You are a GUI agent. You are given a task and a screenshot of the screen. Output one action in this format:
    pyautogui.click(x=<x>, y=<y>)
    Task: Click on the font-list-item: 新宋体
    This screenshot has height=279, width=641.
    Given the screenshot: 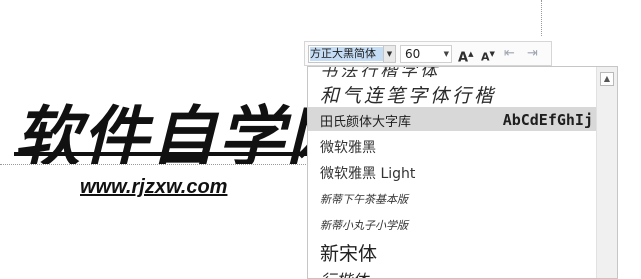 What is the action you would take?
    pyautogui.click(x=452, y=250)
    